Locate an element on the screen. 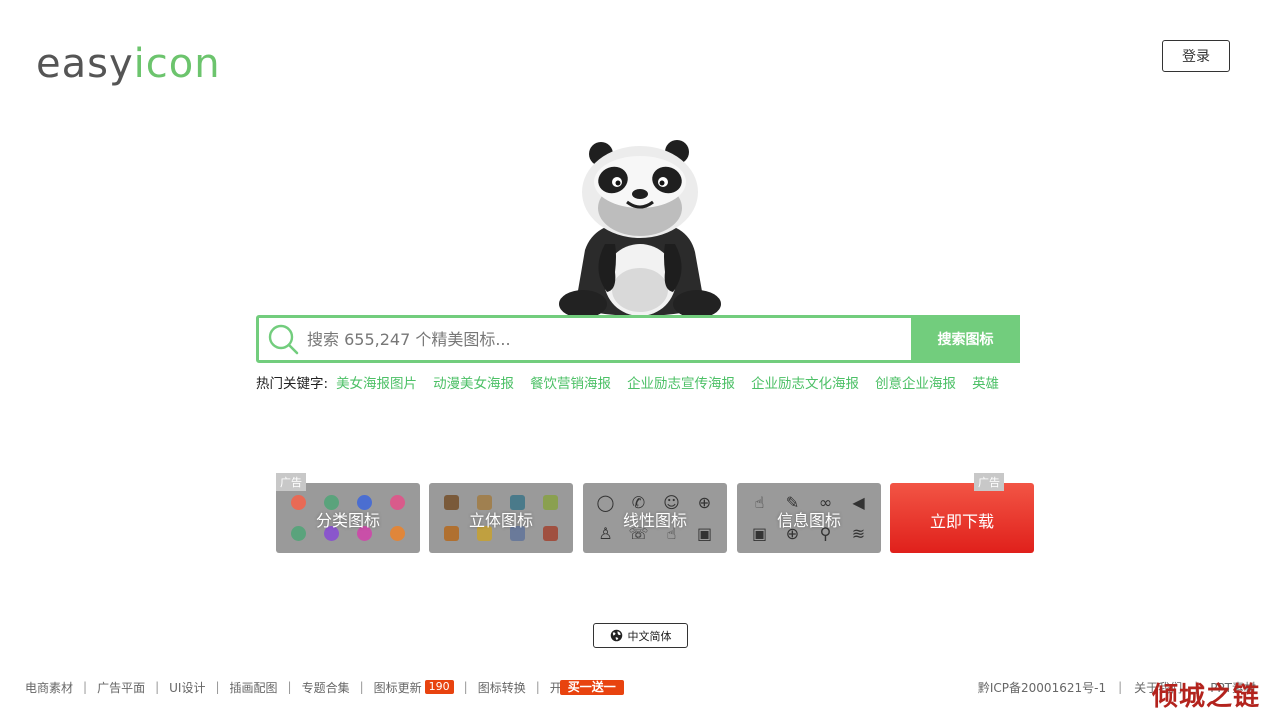 The height and width of the screenshot is (720, 1280). search-icon is located at coordinates (283, 339).